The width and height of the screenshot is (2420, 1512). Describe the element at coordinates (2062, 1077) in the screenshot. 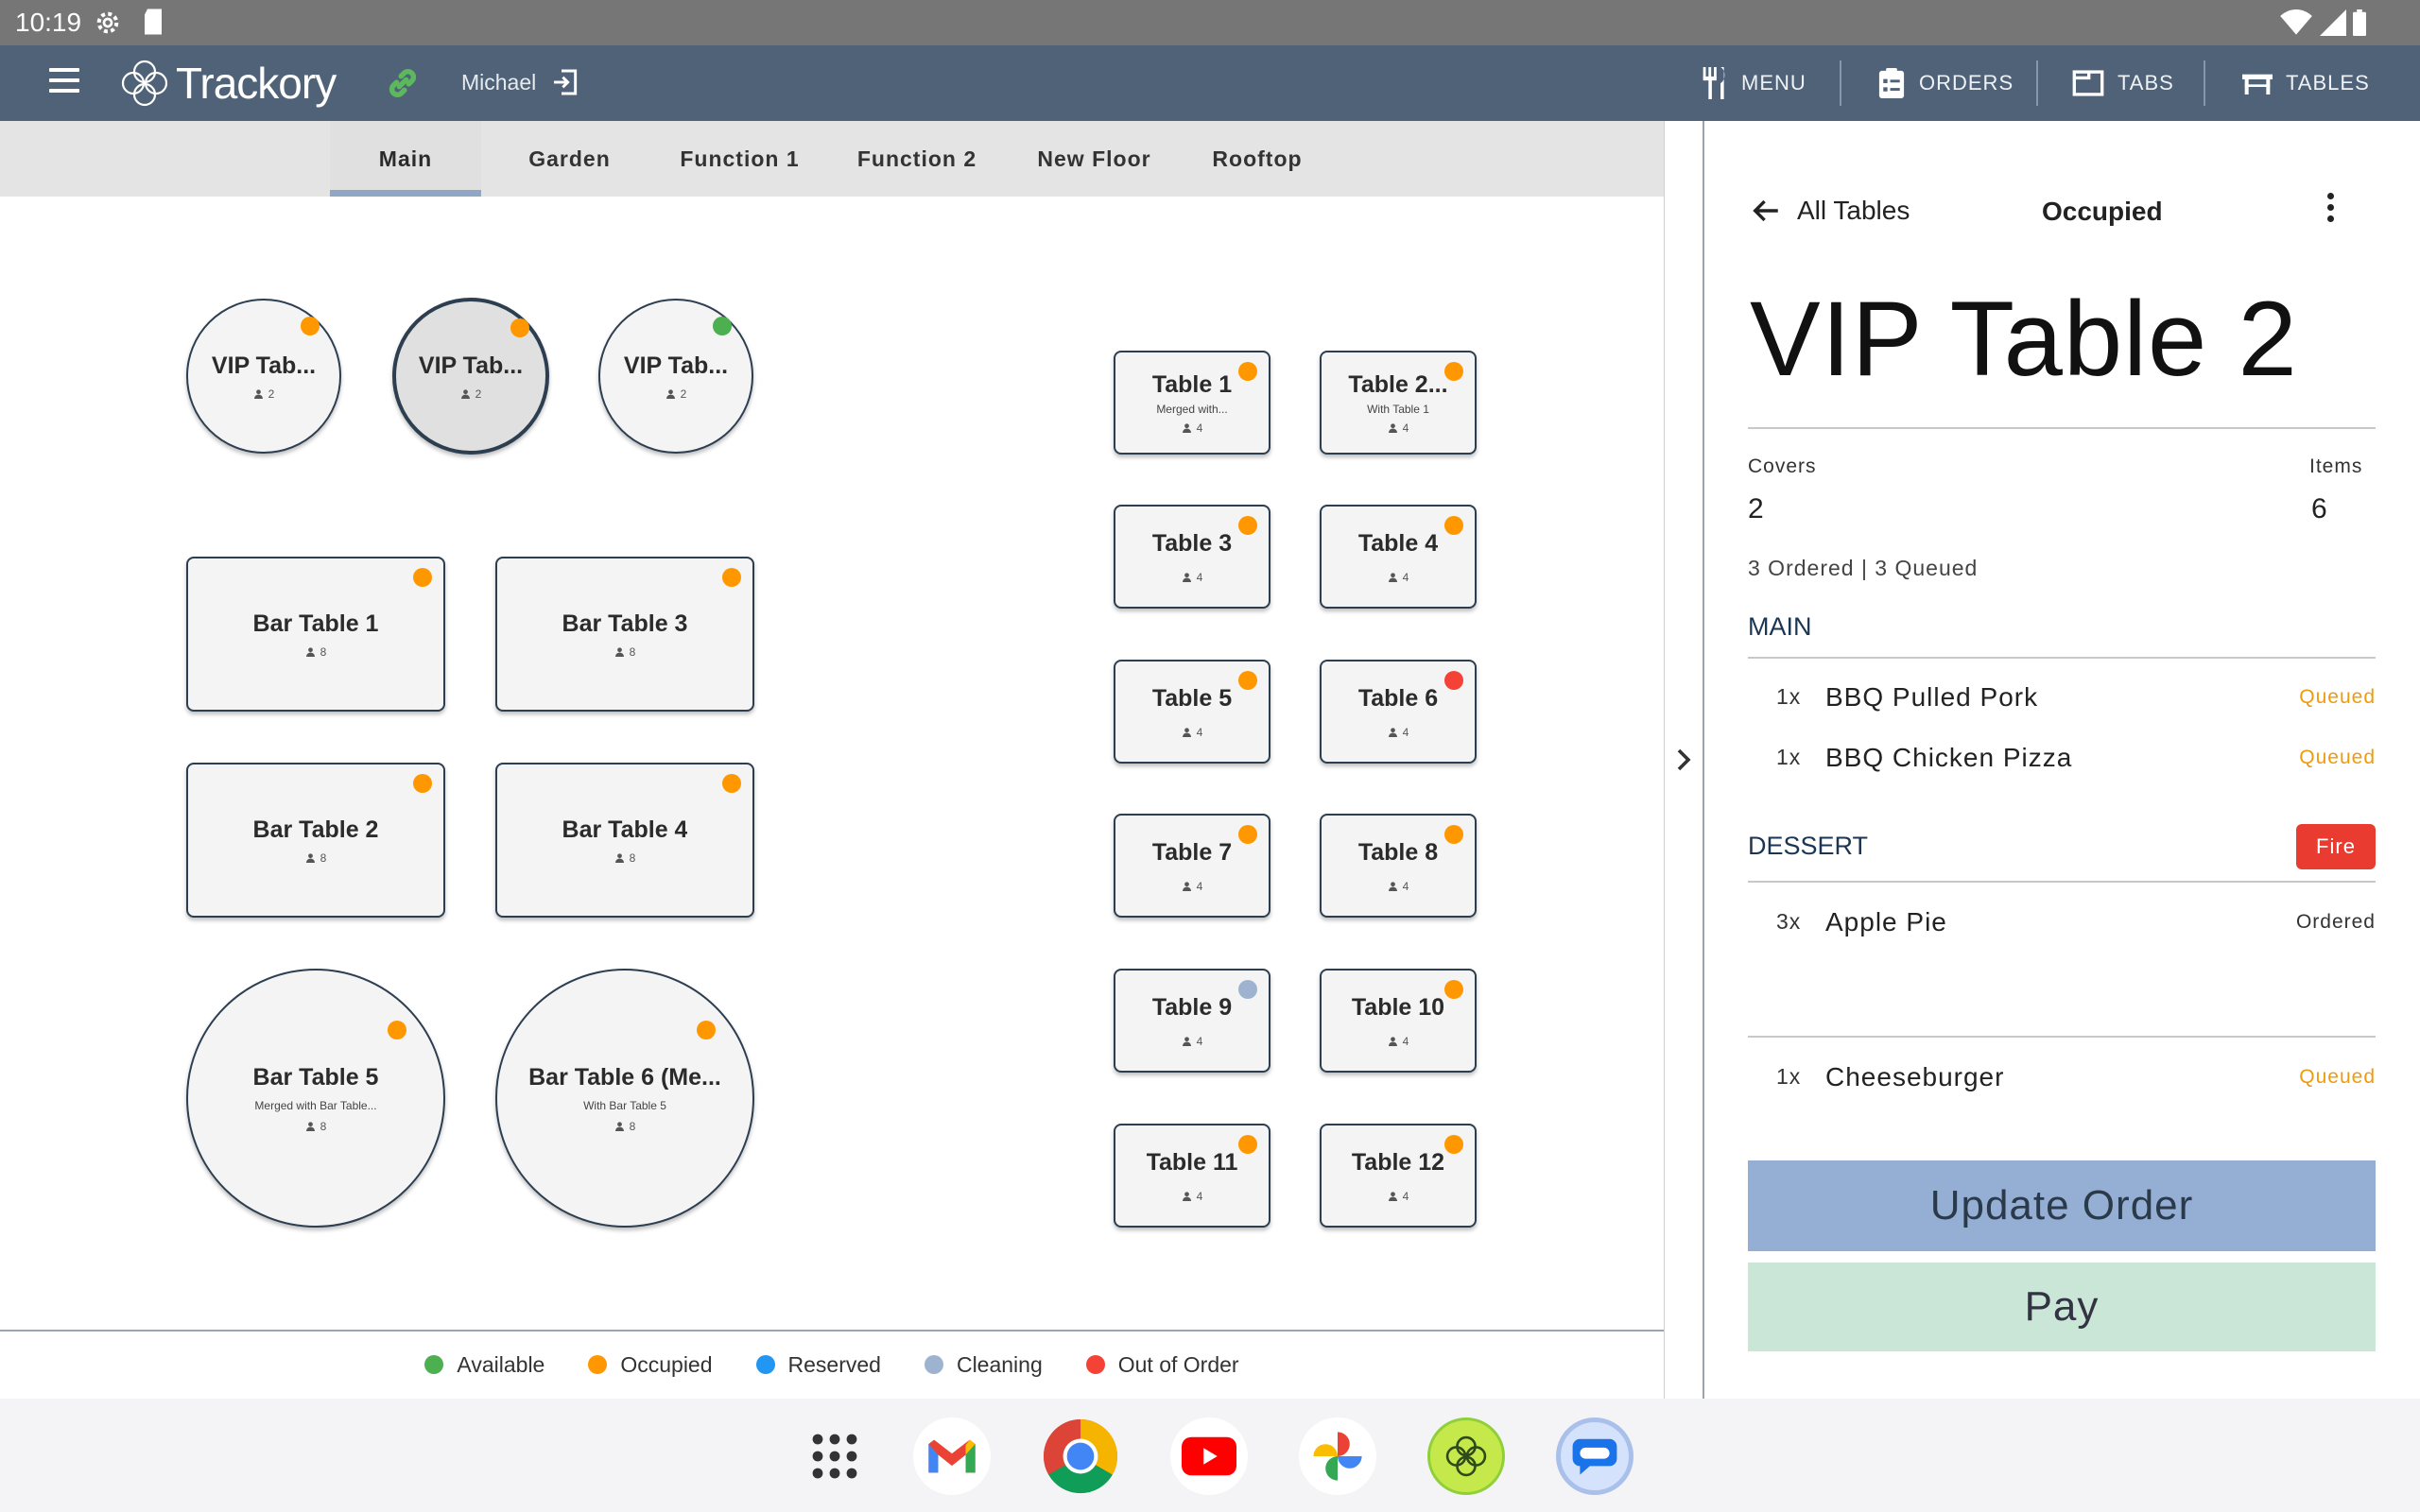

I see `order-row: 1x Cheeseburger Queued` at that location.